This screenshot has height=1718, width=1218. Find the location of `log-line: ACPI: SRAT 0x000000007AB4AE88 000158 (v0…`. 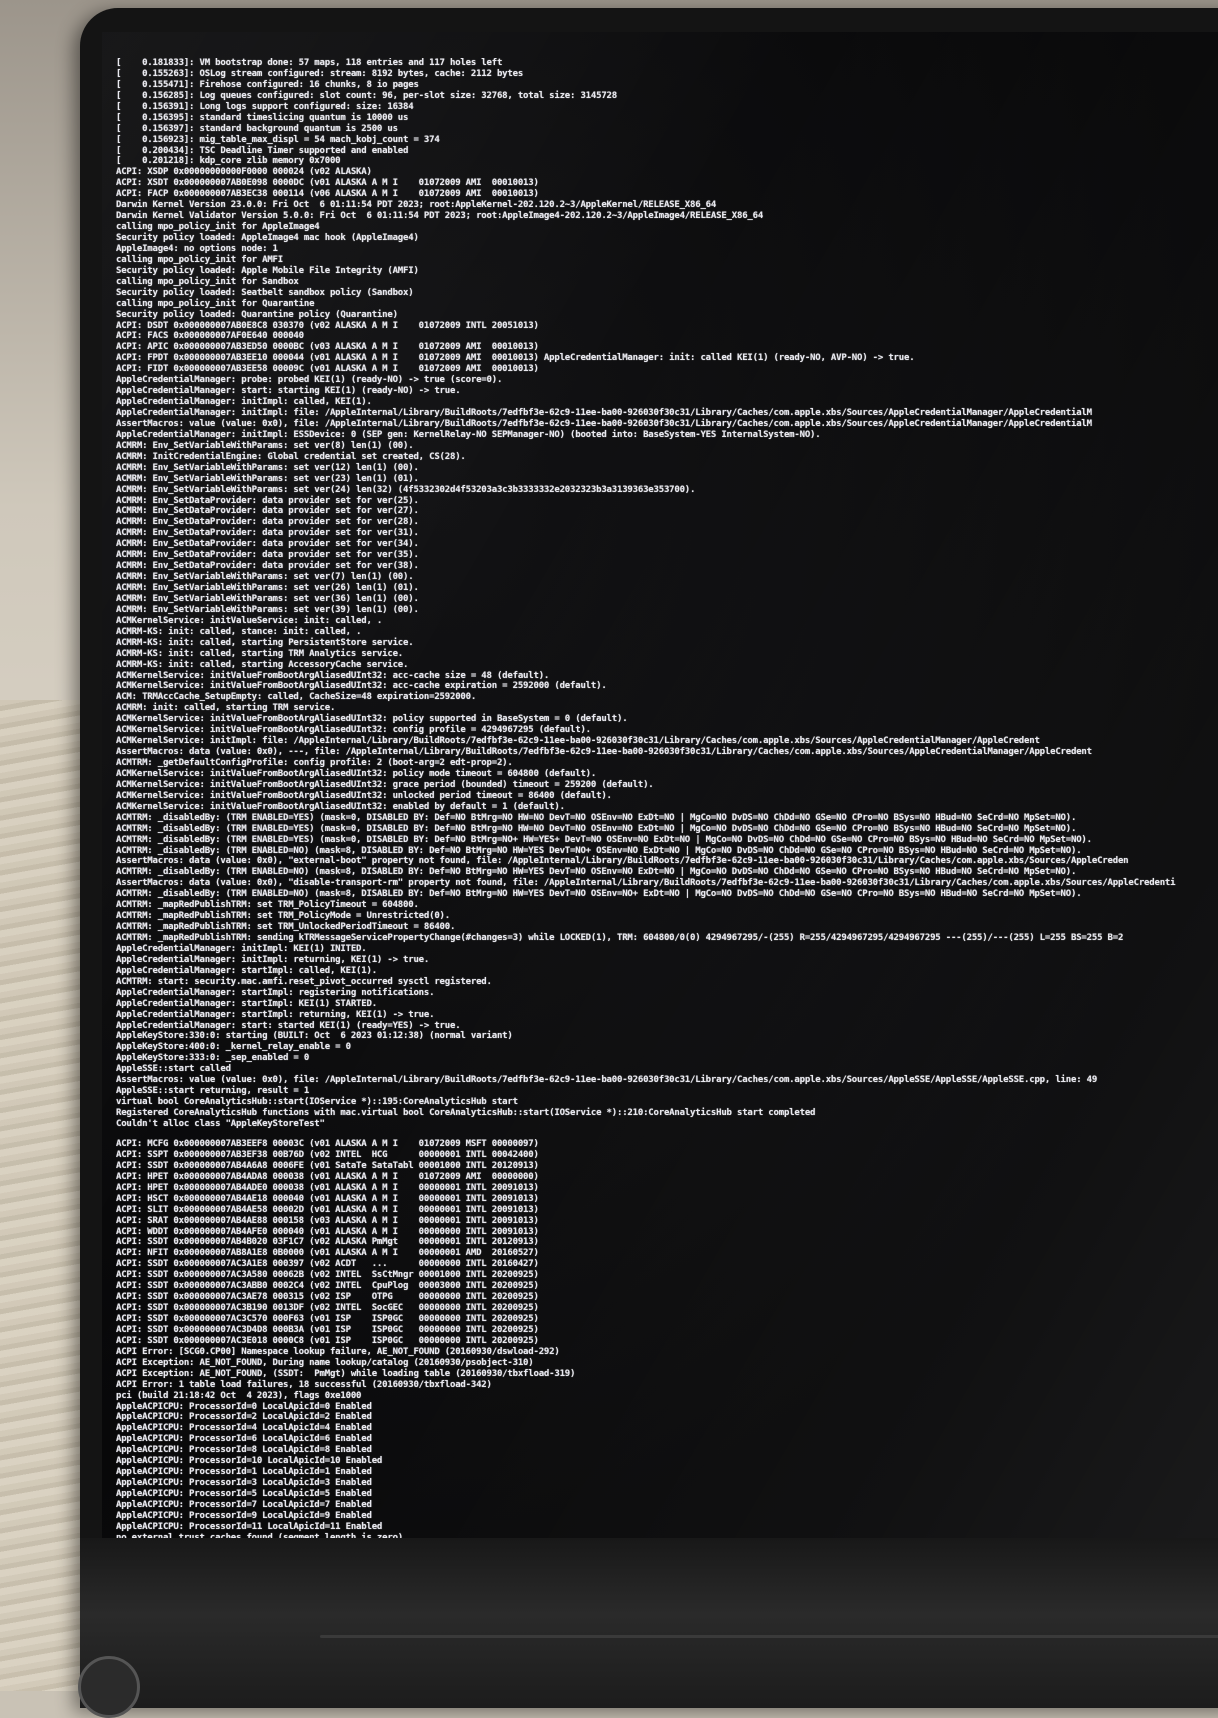

log-line: ACPI: SRAT 0x000000007AB4AE88 000158 (v0… is located at coordinates (327, 1220).